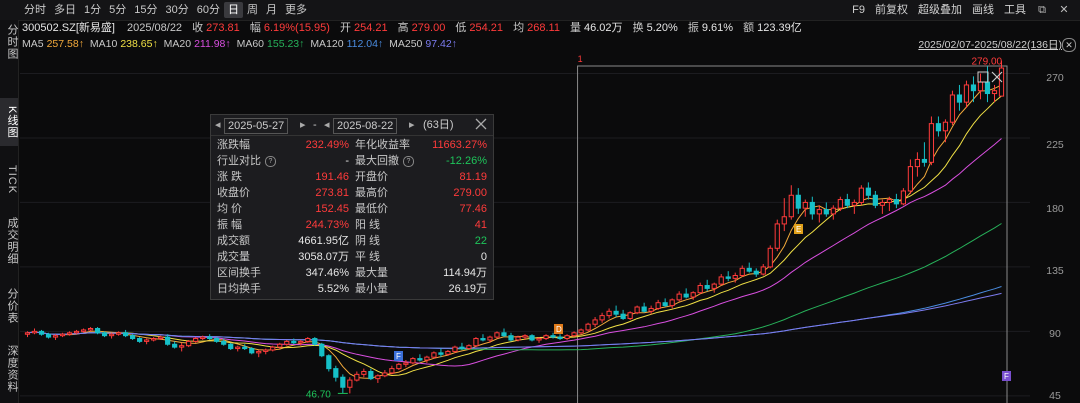 Image resolution: width=1080 pixels, height=403 pixels. What do you see at coordinates (233, 10) in the screenshot?
I see `period-tab-7: 日` at bounding box center [233, 10].